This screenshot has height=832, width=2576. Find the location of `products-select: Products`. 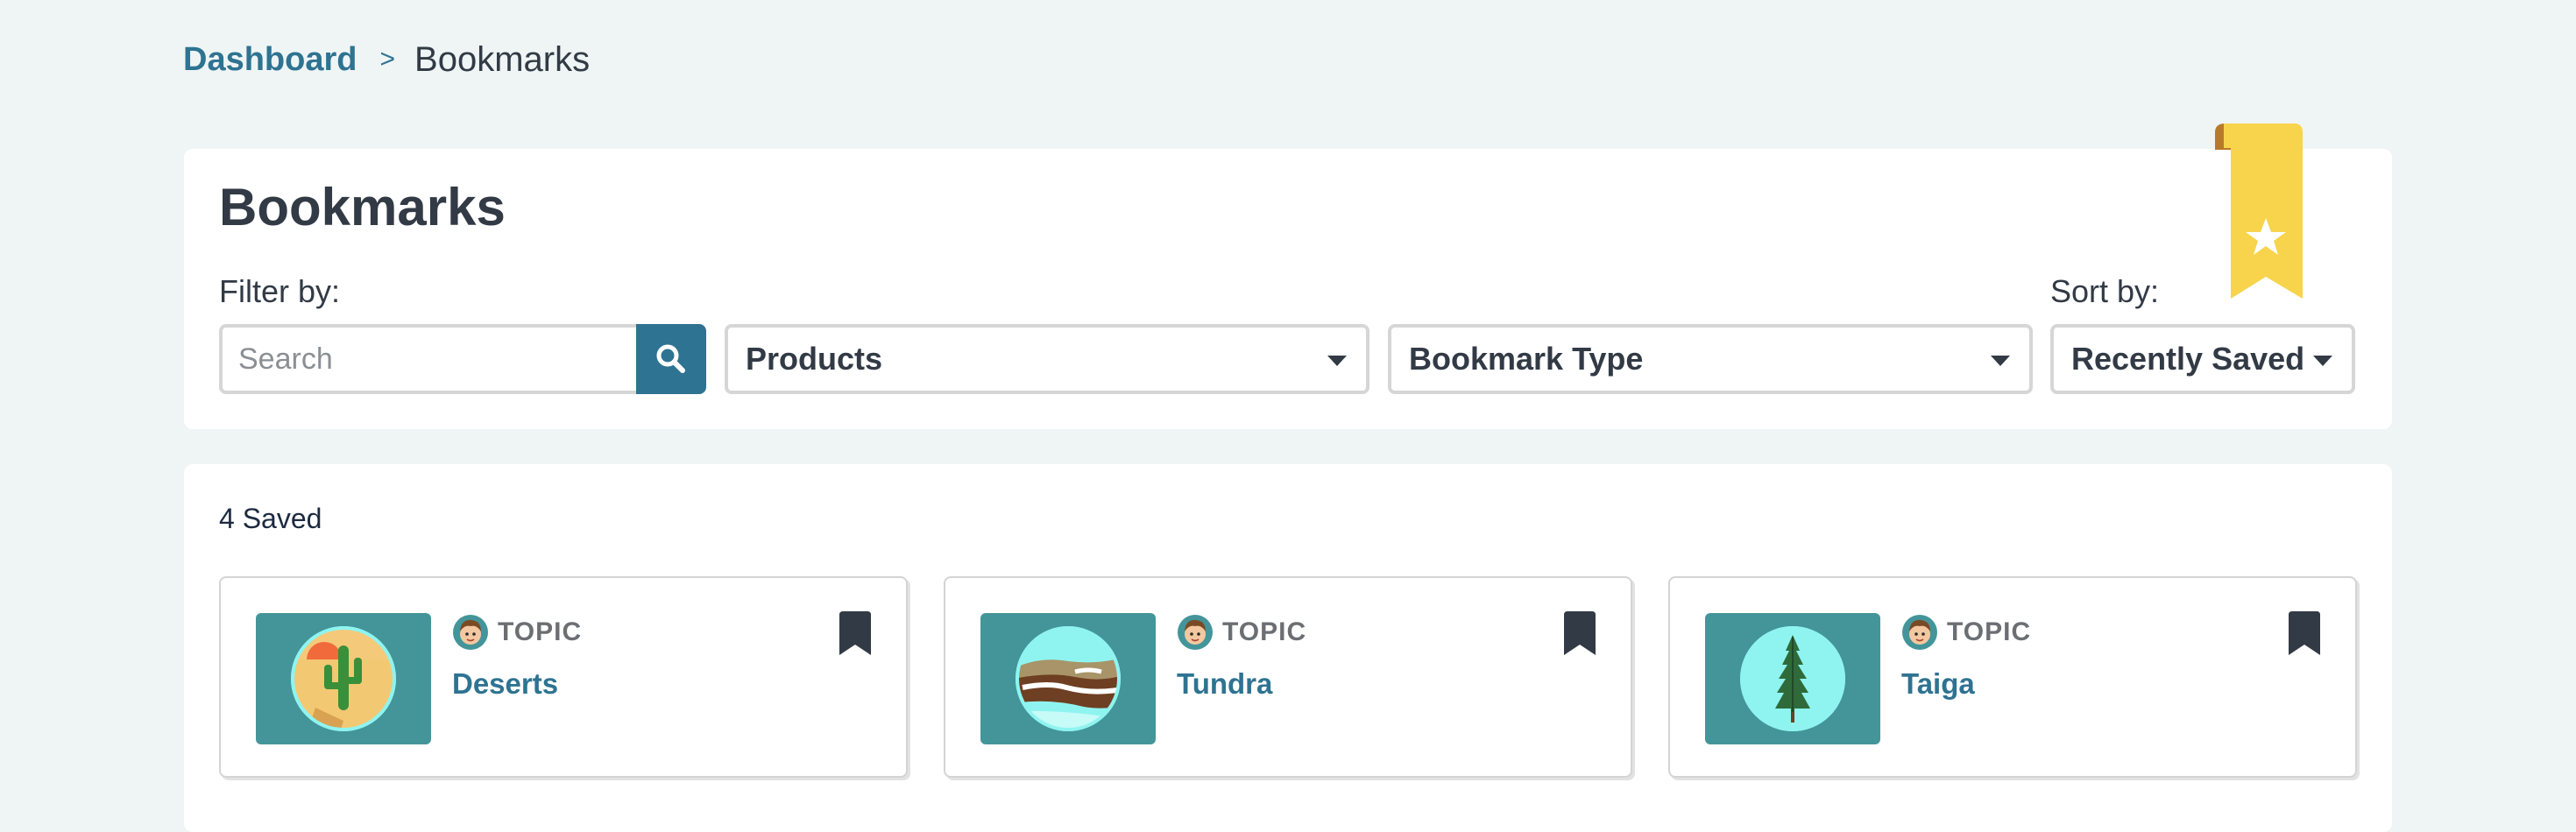

products-select: Products is located at coordinates (1047, 359).